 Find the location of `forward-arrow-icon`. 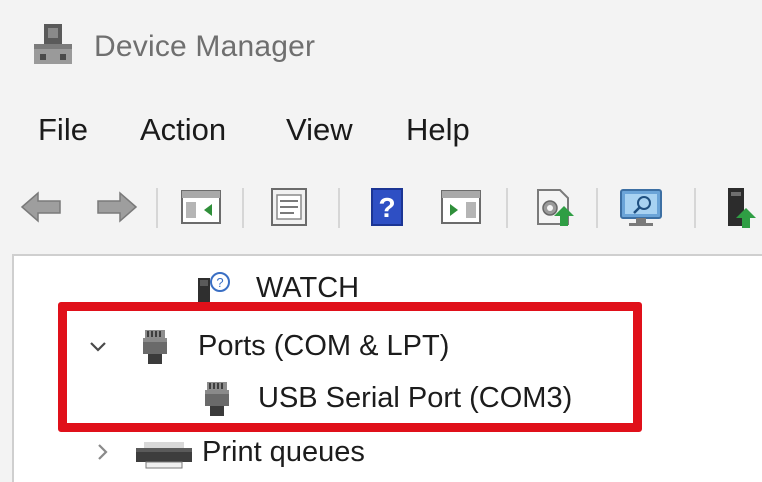

forward-arrow-icon is located at coordinates (115, 207).